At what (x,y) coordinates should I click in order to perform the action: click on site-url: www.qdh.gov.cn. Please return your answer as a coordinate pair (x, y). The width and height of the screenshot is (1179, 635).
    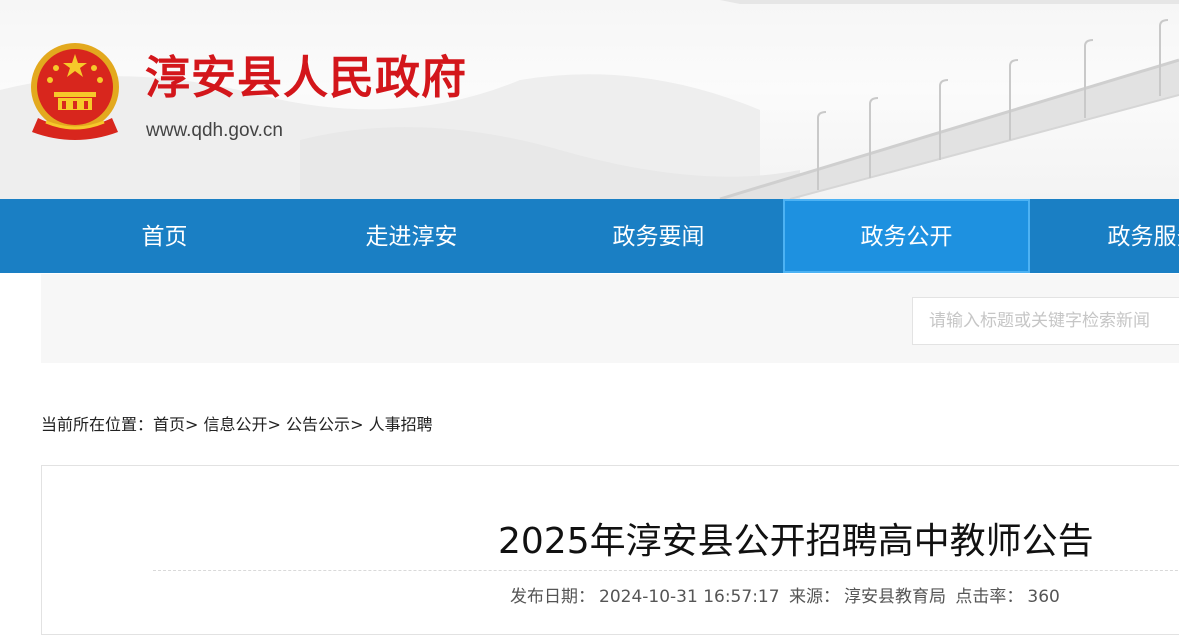
    Looking at the image, I should click on (214, 130).